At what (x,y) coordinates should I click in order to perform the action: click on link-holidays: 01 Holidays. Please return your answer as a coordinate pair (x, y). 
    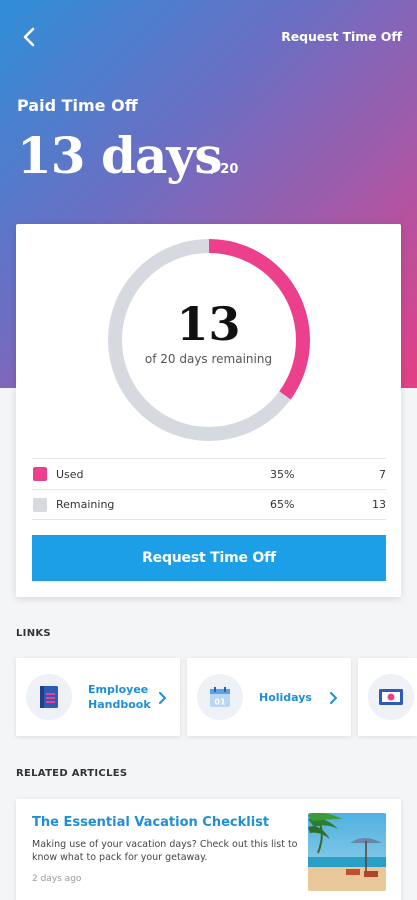
    Looking at the image, I should click on (269, 697).